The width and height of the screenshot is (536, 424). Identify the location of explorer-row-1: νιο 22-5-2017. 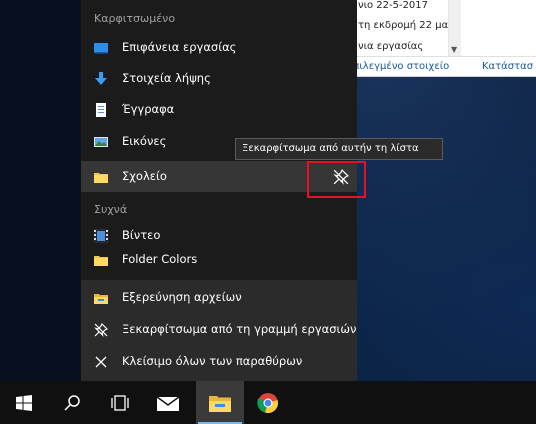
(393, 5).